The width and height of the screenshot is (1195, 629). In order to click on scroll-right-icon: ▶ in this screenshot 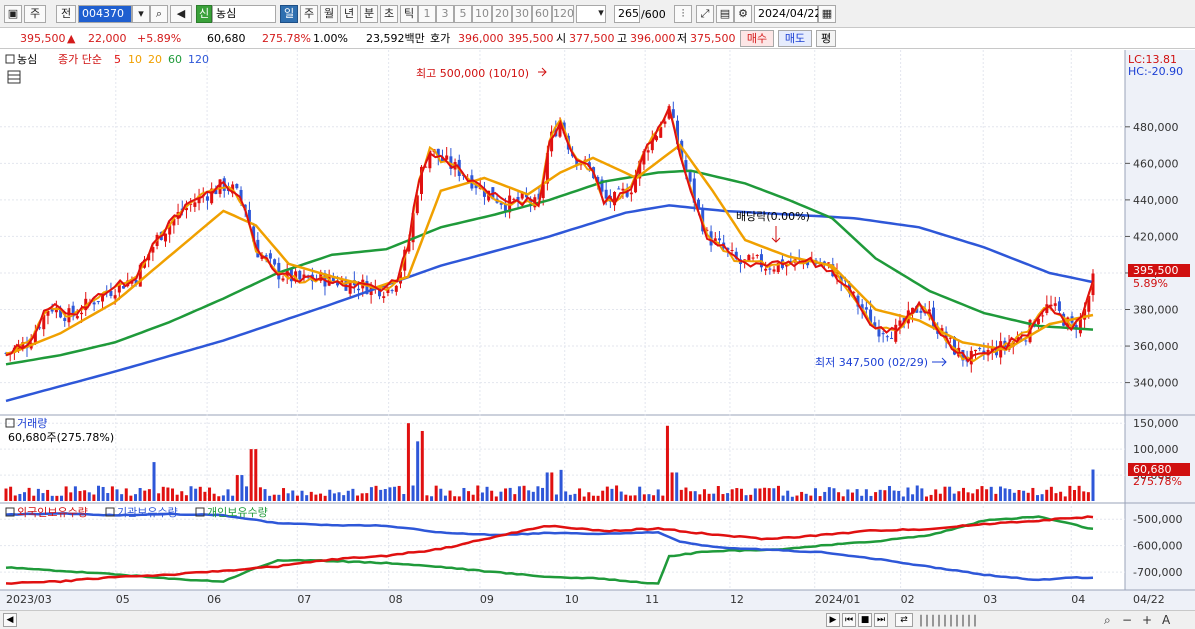, I will do `click(833, 620)`.